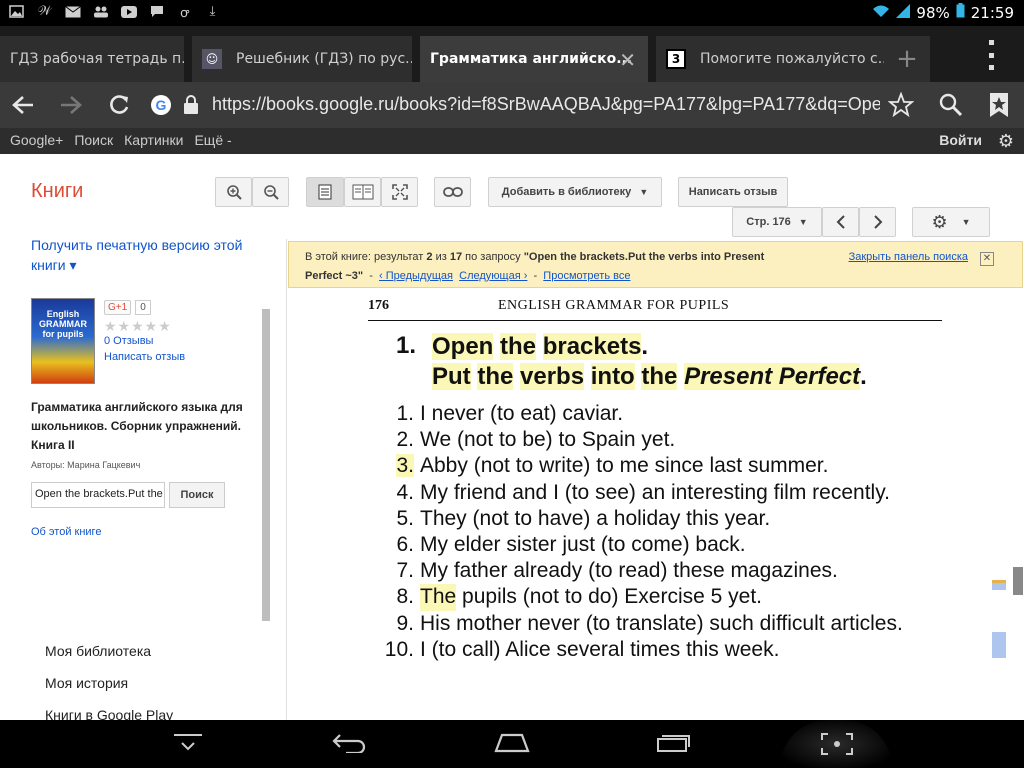  I want to click on chevron-left-icon, so click(840, 222).